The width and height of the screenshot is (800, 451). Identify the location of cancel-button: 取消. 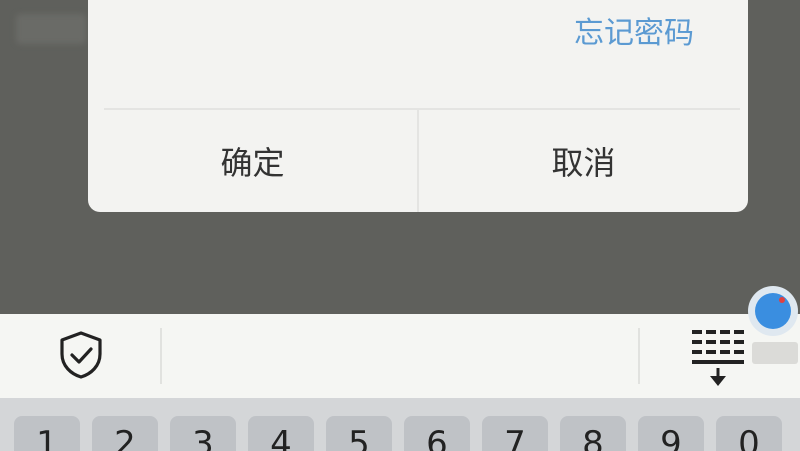
(583, 161).